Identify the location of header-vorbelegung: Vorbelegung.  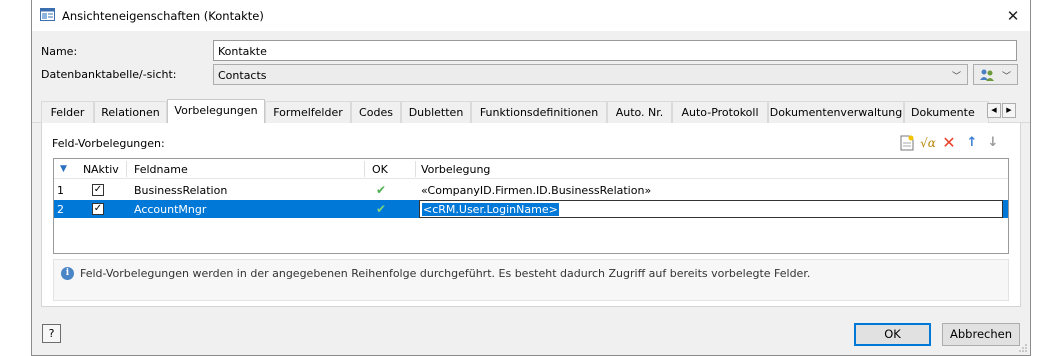
(455, 169).